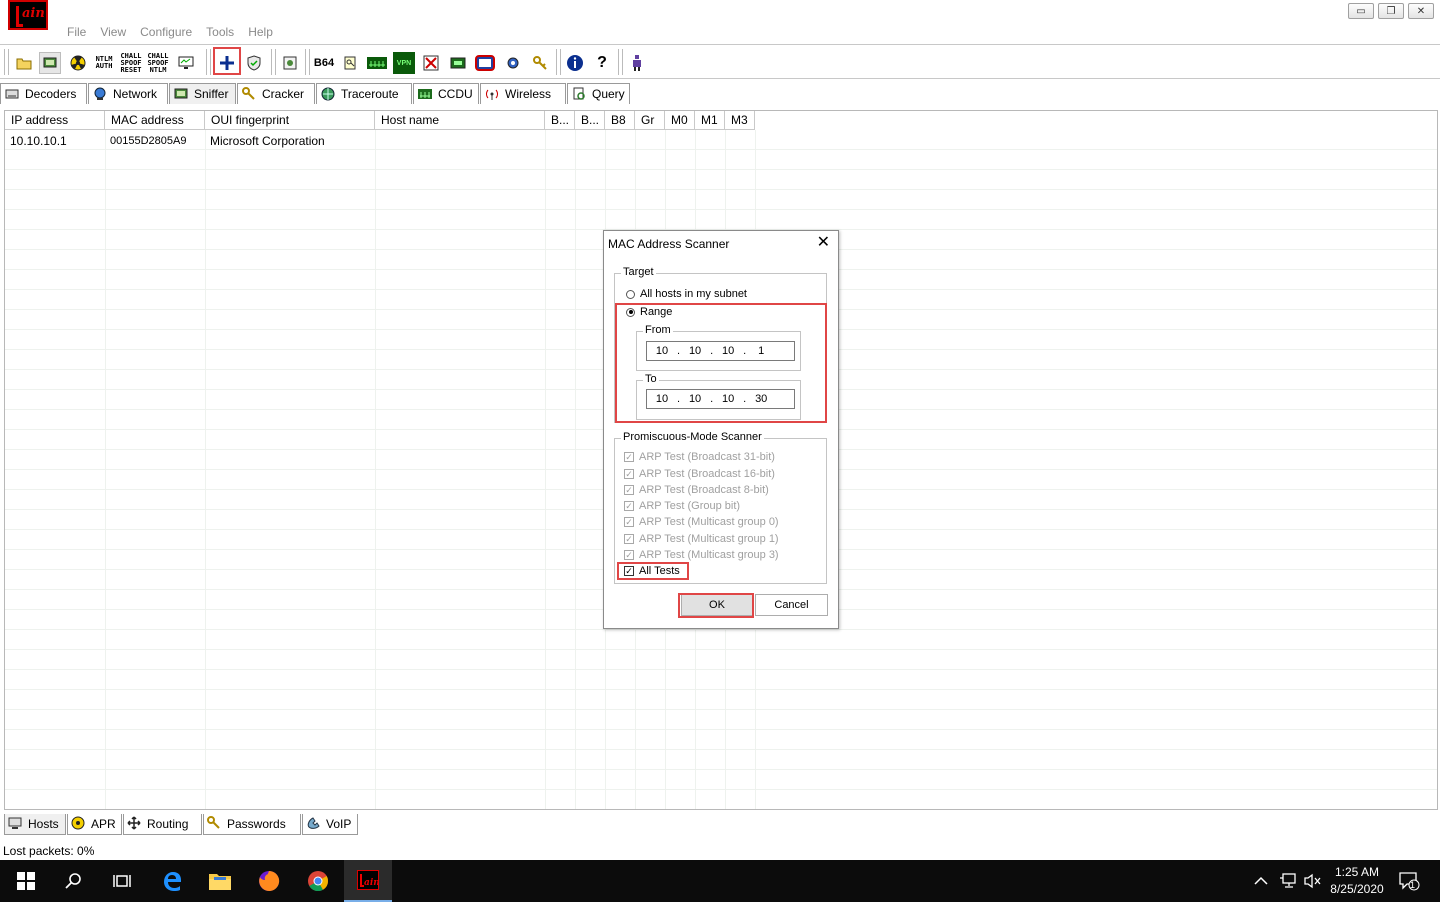 The image size is (1440, 902). Describe the element at coordinates (43, 93) in the screenshot. I see `tab-decoders: Decoders` at that location.